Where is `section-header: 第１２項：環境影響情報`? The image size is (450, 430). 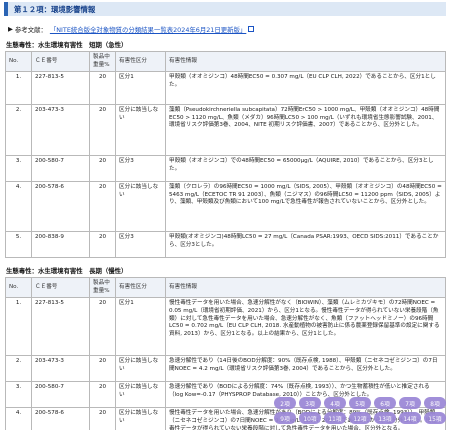
section-header: 第１２項：環境影響情報 is located at coordinates (225, 9).